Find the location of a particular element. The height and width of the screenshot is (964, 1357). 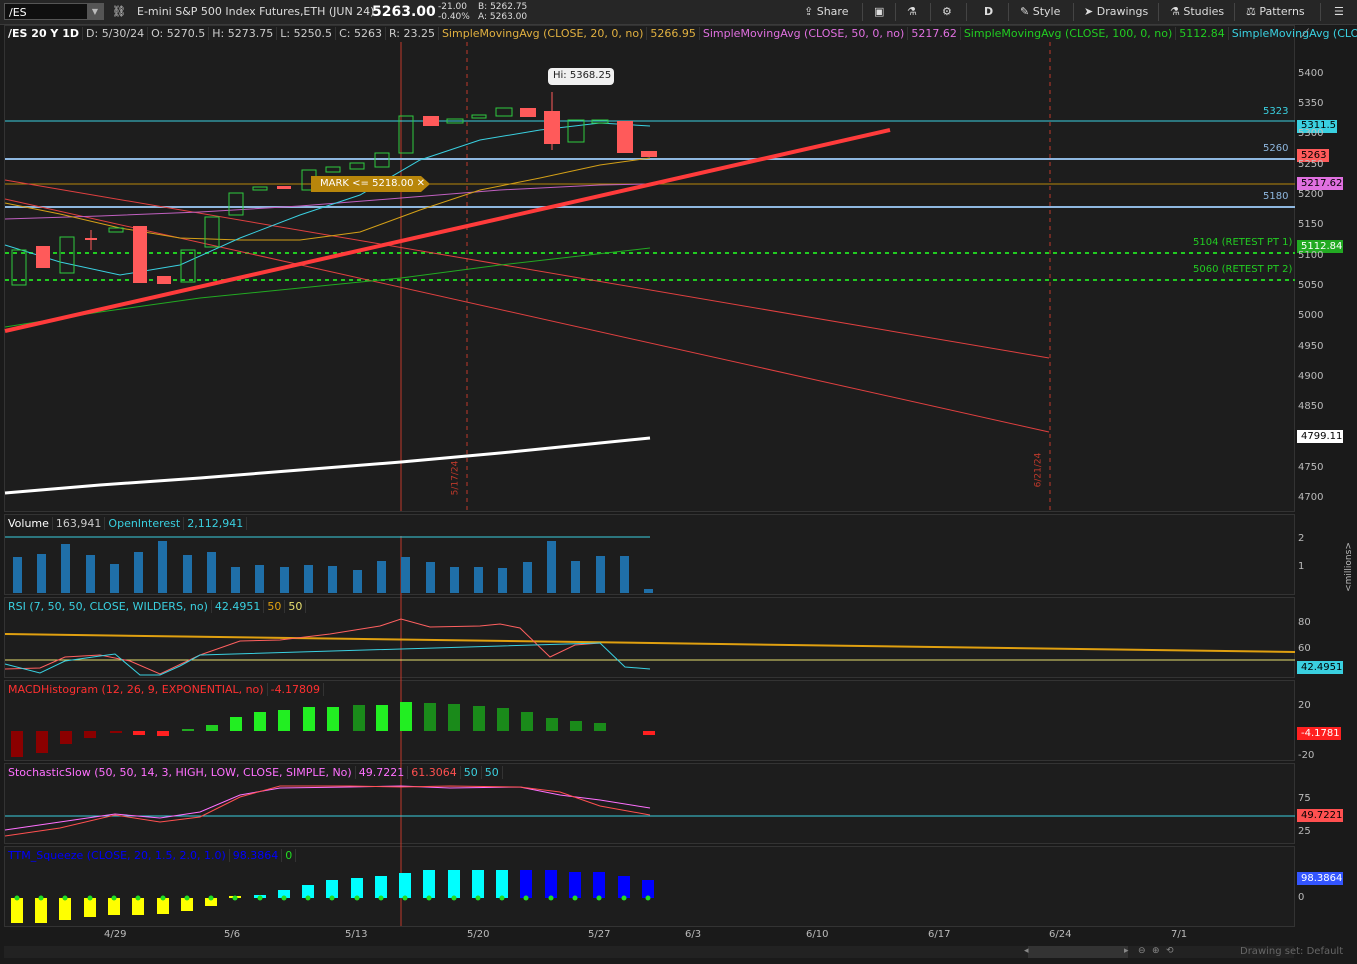

bar-close: C: 5263 is located at coordinates (361, 33).